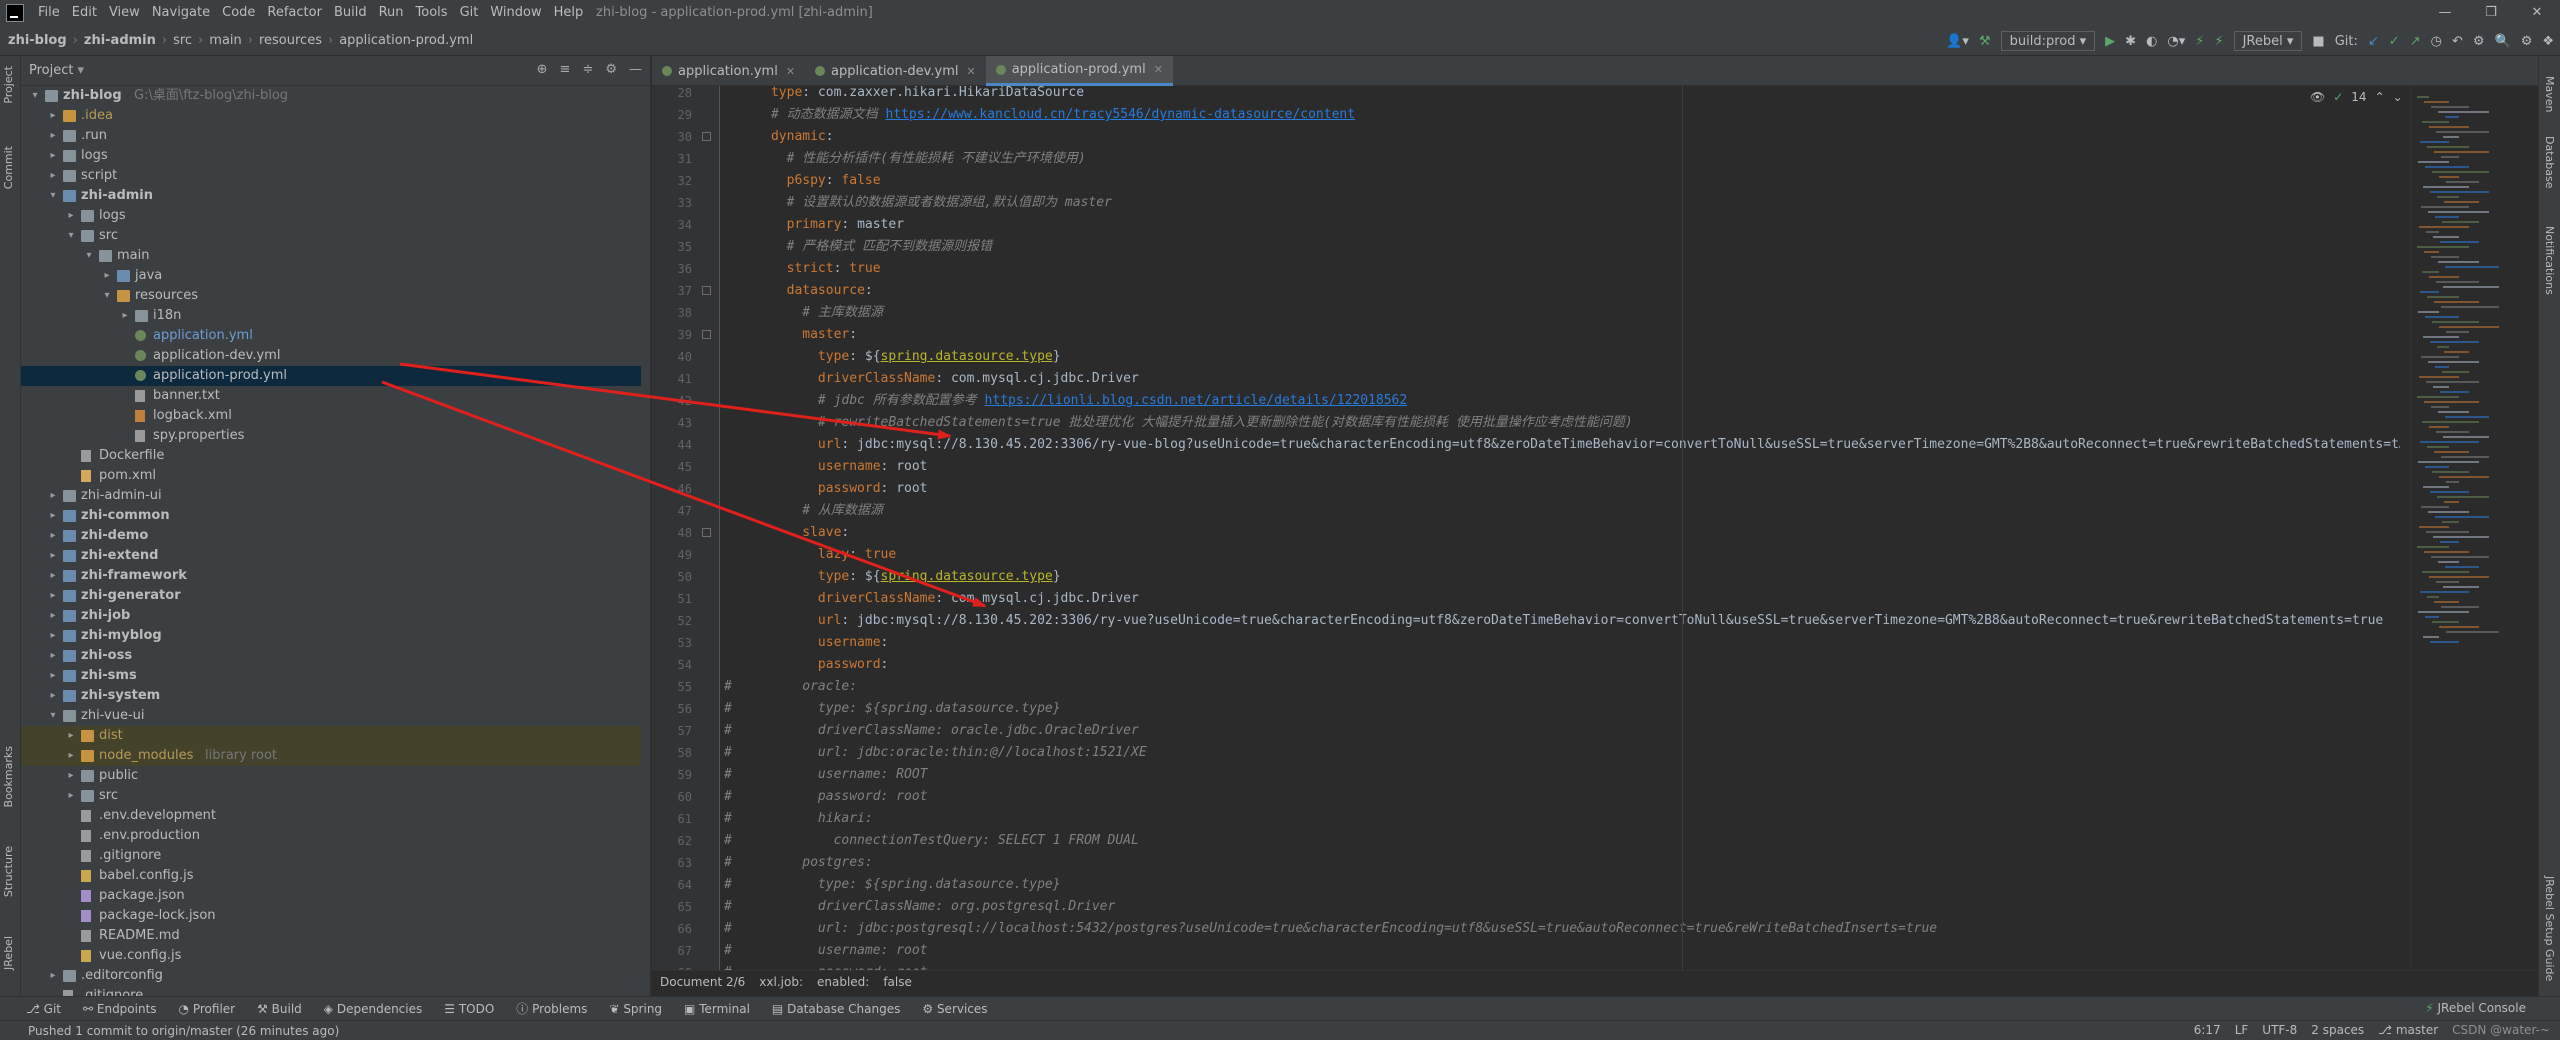  What do you see at coordinates (331, 496) in the screenshot?
I see `tree-node: ▸ zhi-admin-ui` at bounding box center [331, 496].